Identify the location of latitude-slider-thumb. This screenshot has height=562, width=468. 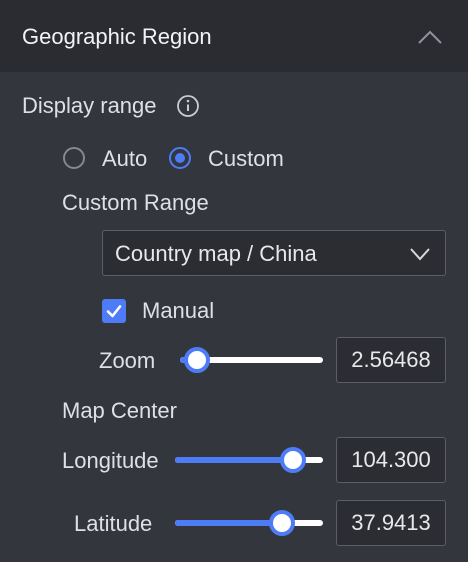
(281, 523).